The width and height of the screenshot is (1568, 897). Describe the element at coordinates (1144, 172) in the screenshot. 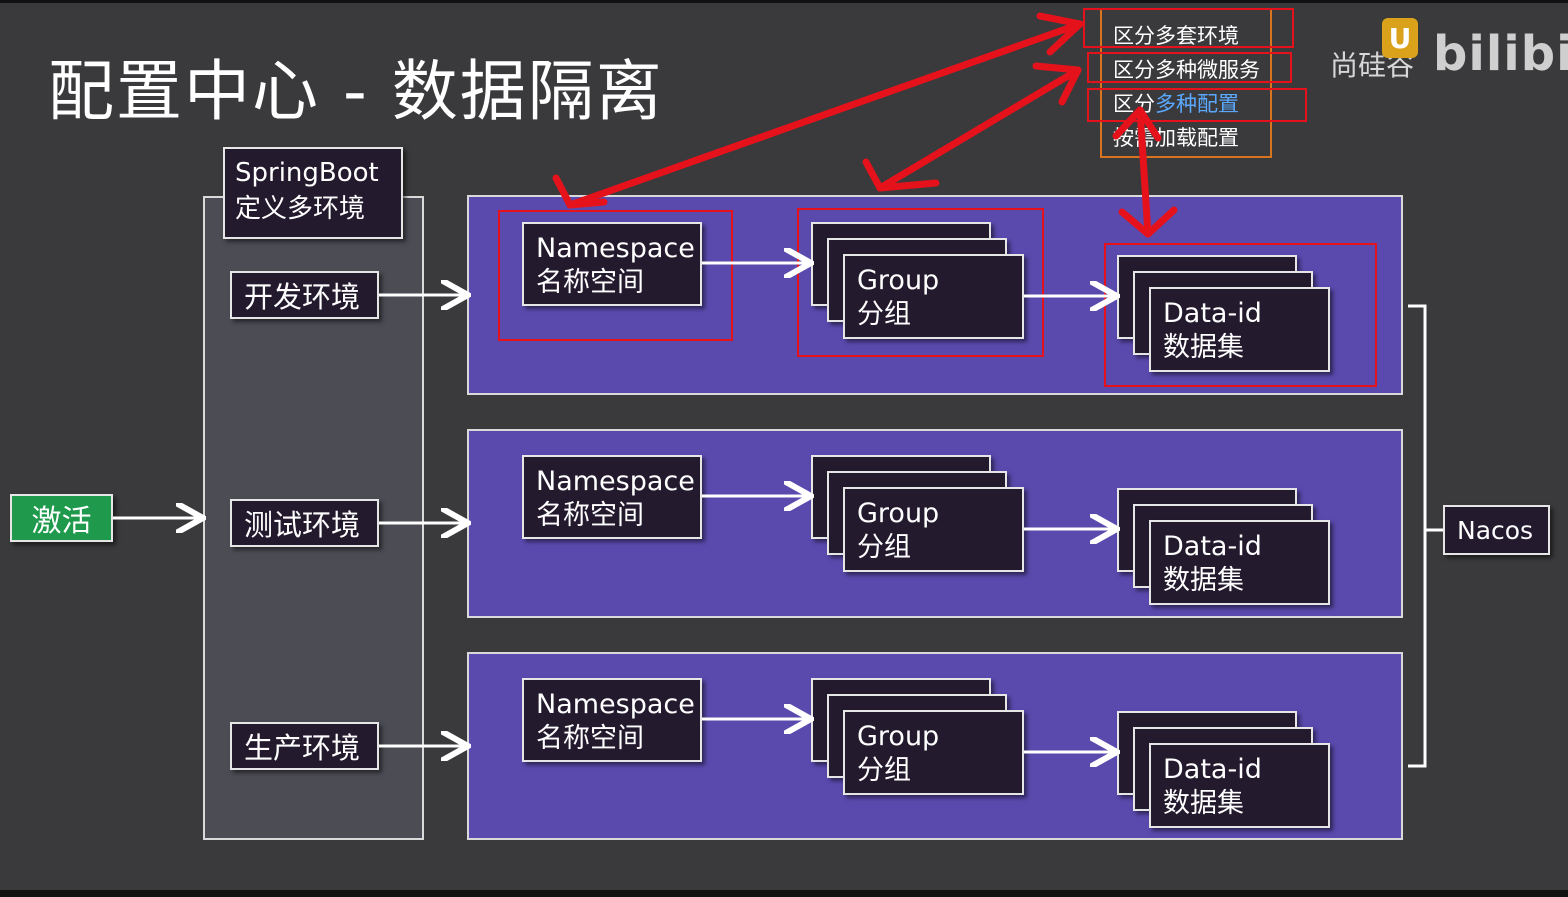

I see `red-arrow-dataid` at that location.